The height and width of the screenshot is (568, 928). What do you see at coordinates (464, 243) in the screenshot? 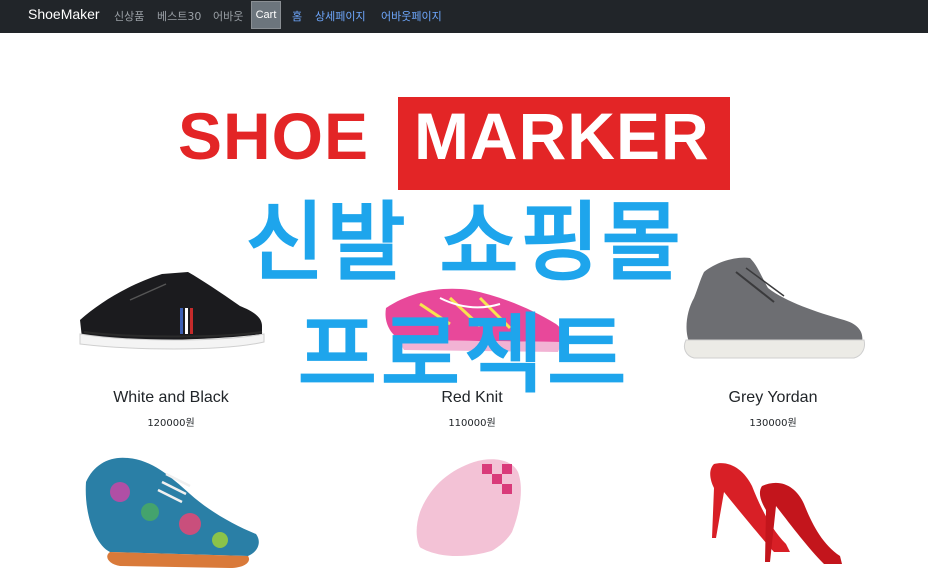
I see `overlay-title-line1: 신발 쇼핑몰` at bounding box center [464, 243].